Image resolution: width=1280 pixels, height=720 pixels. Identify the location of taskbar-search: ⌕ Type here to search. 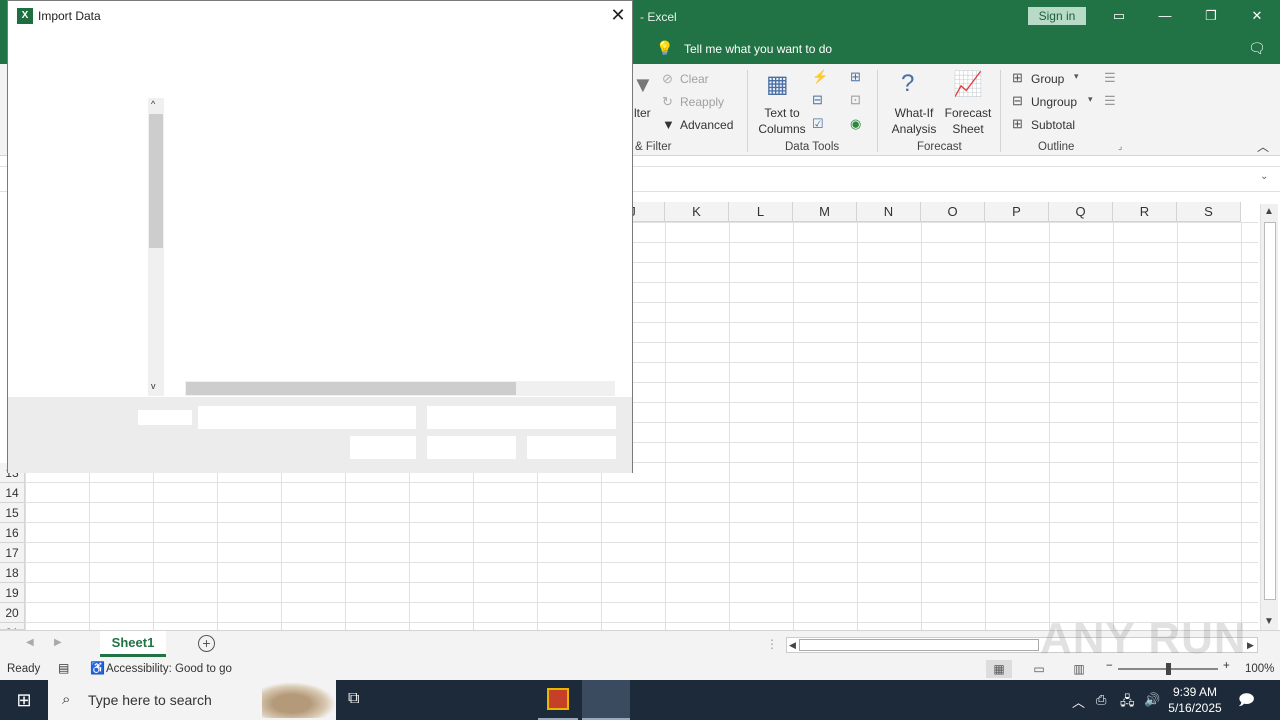
(192, 700).